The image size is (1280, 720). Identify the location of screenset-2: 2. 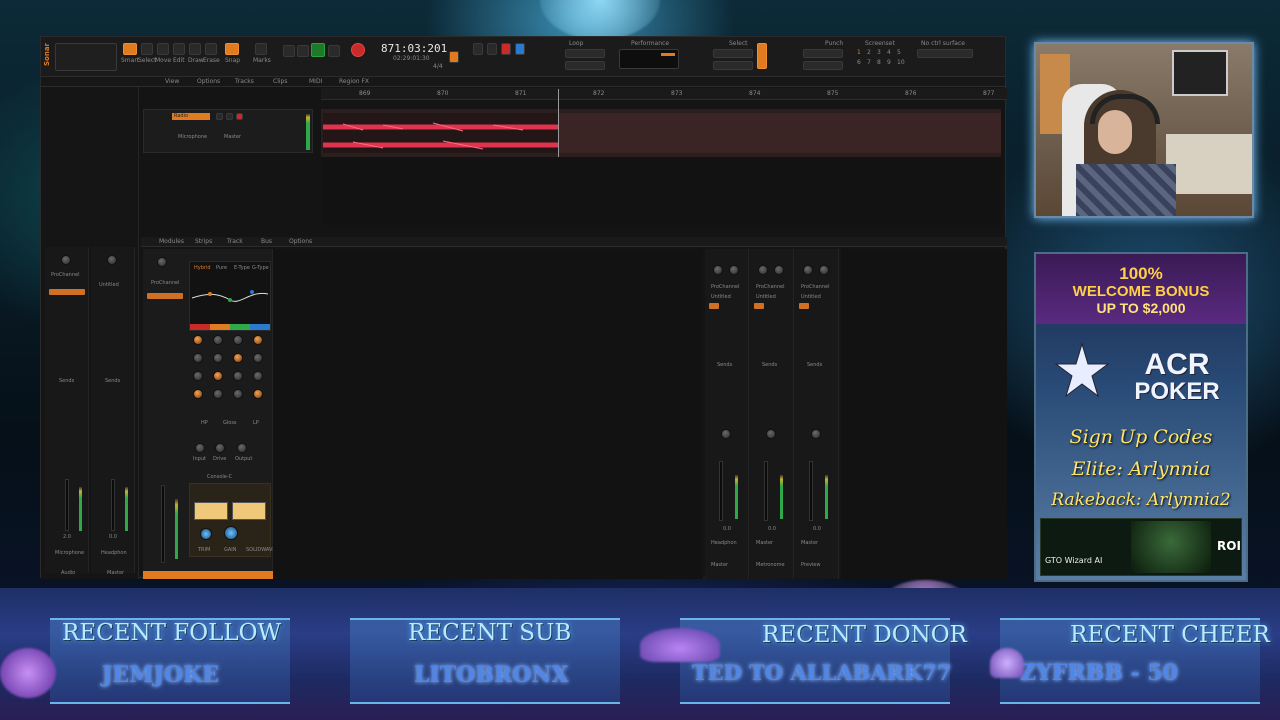
(869, 53).